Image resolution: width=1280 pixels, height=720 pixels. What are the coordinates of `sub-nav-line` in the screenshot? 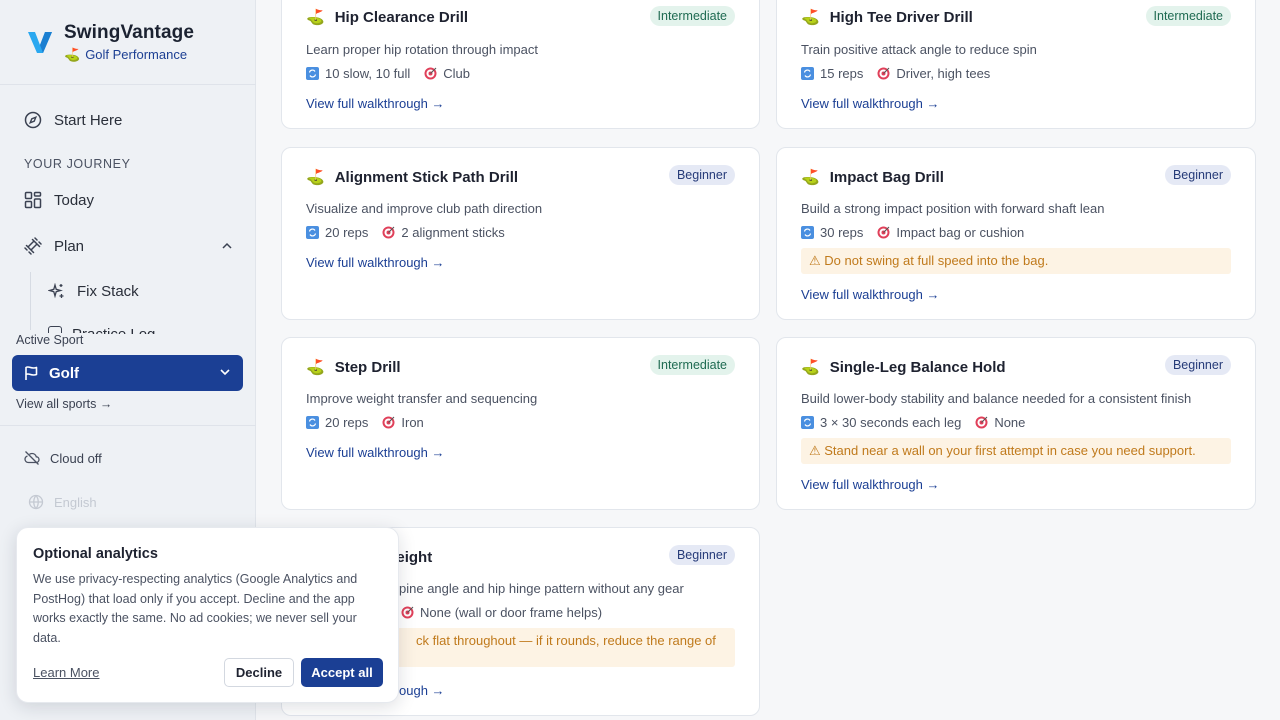 It's located at (30, 301).